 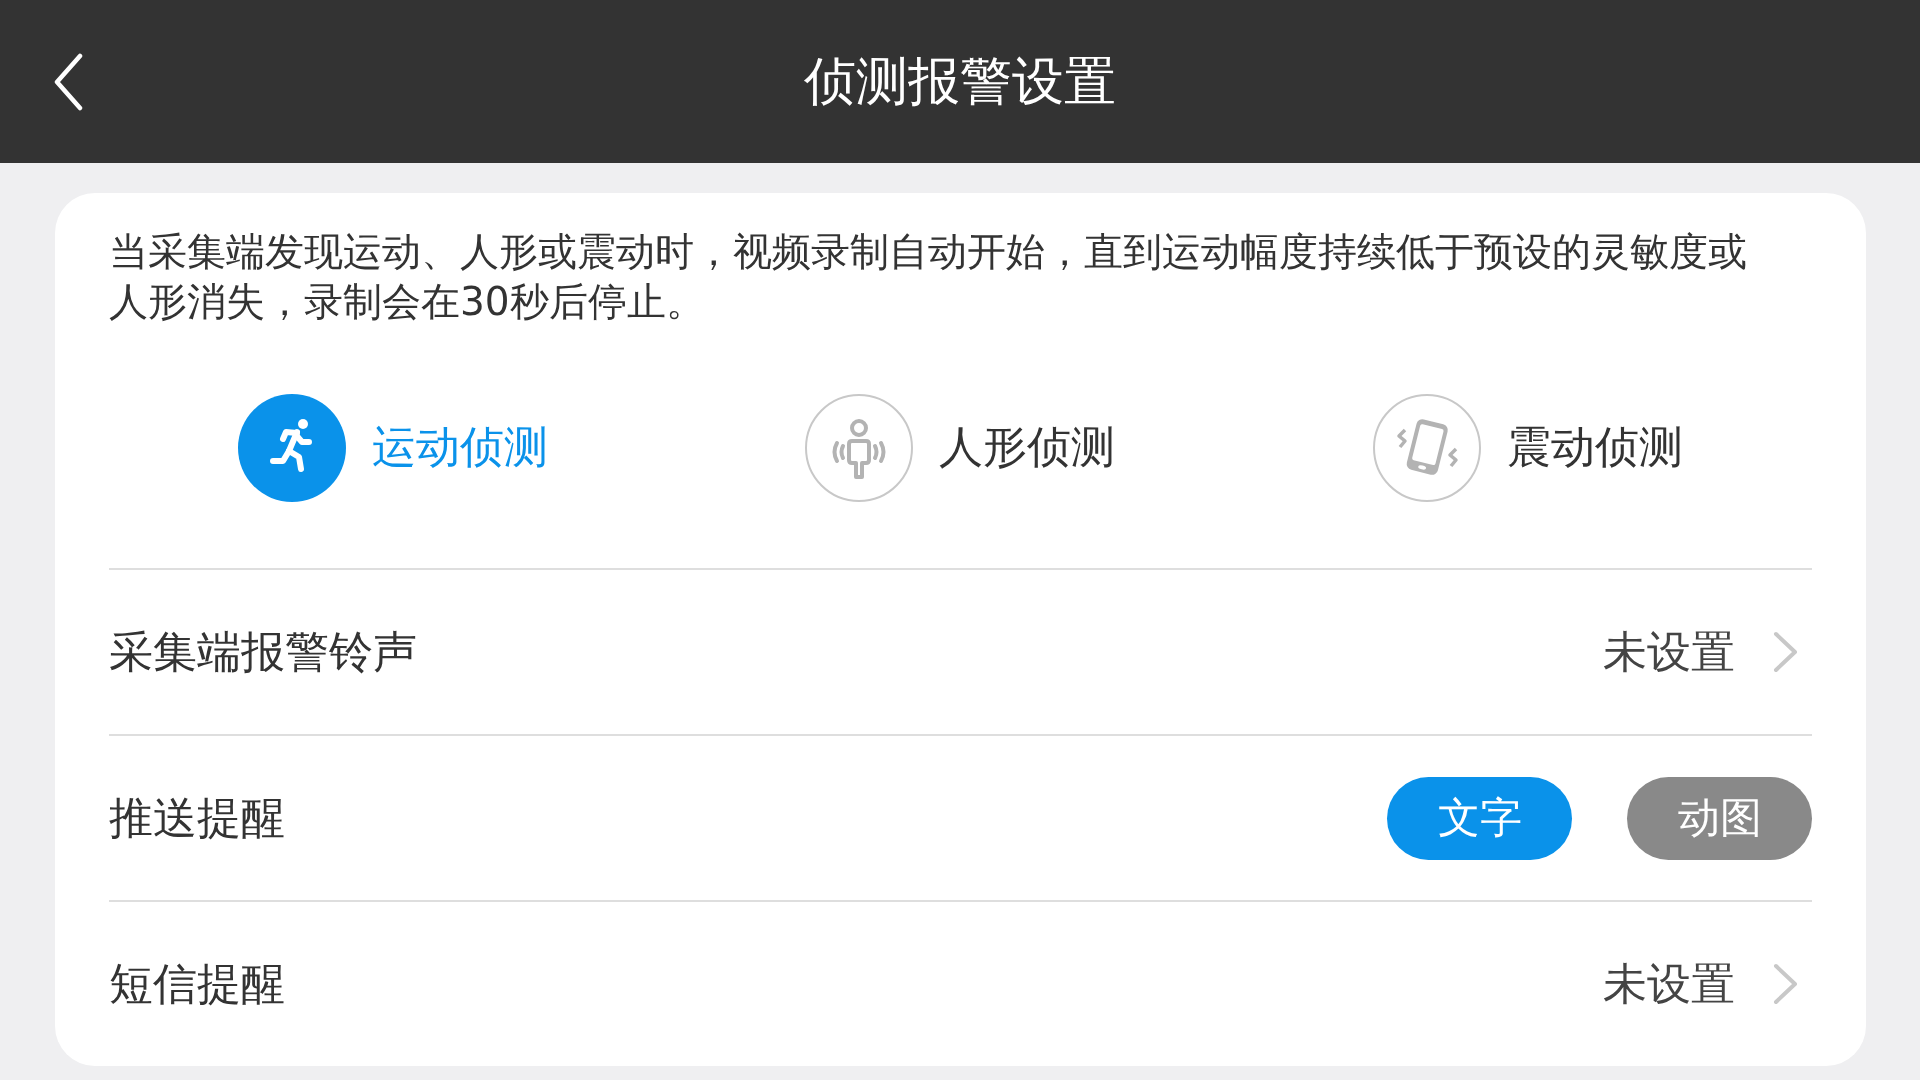 What do you see at coordinates (69, 81) in the screenshot?
I see `back-icon` at bounding box center [69, 81].